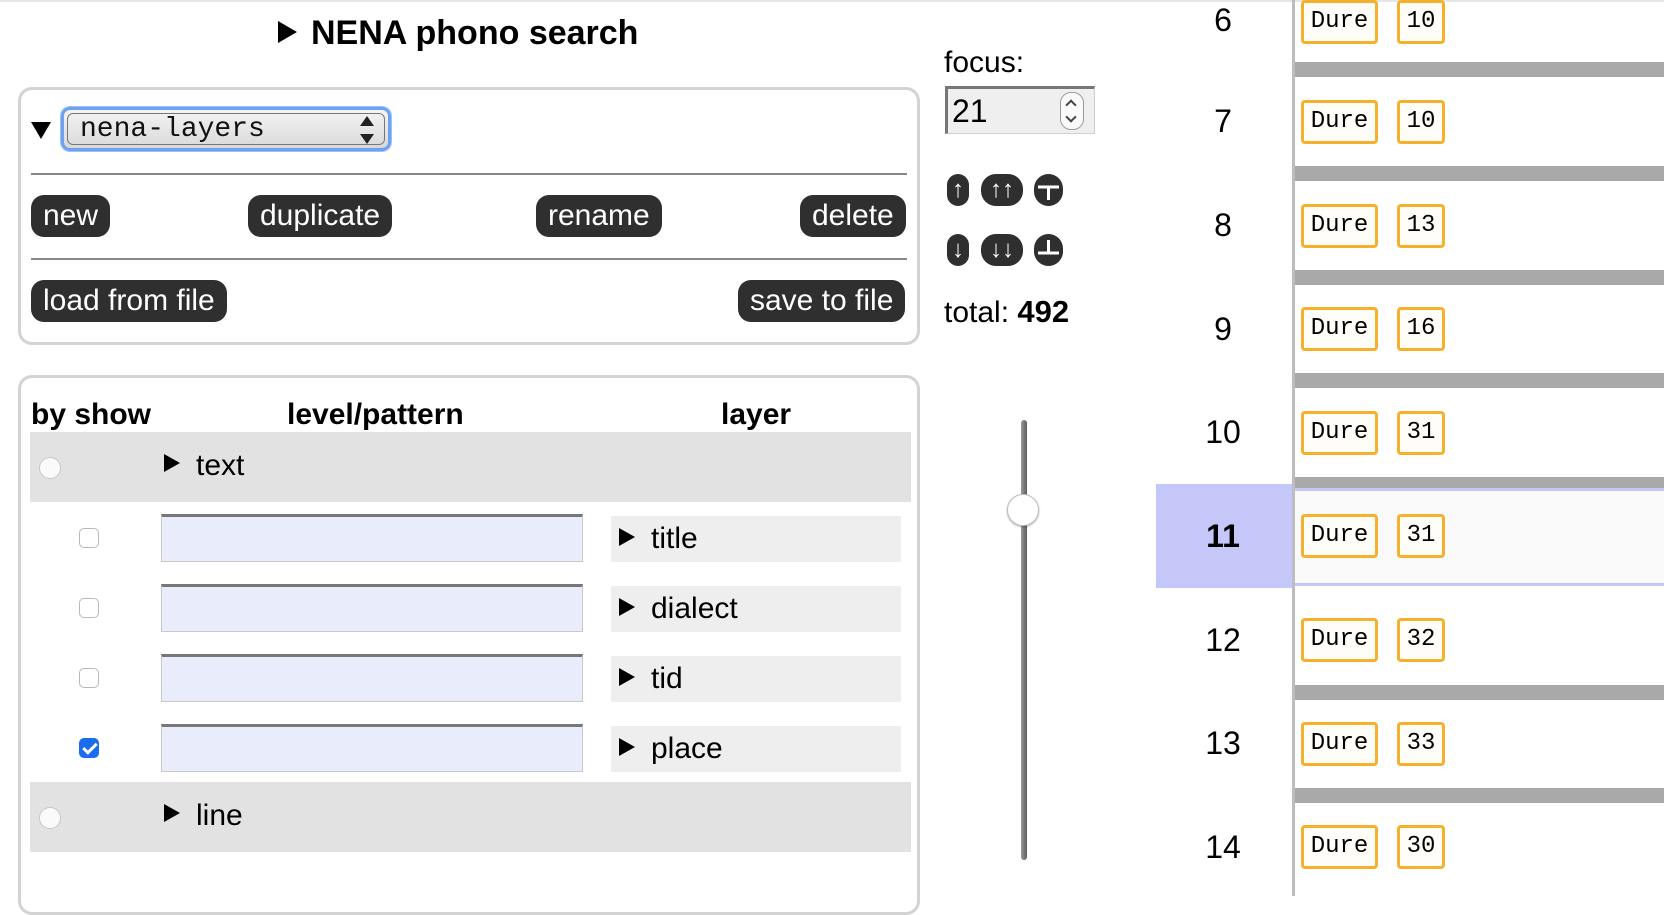  What do you see at coordinates (470, 817) in the screenshot?
I see `group-row-line: line` at bounding box center [470, 817].